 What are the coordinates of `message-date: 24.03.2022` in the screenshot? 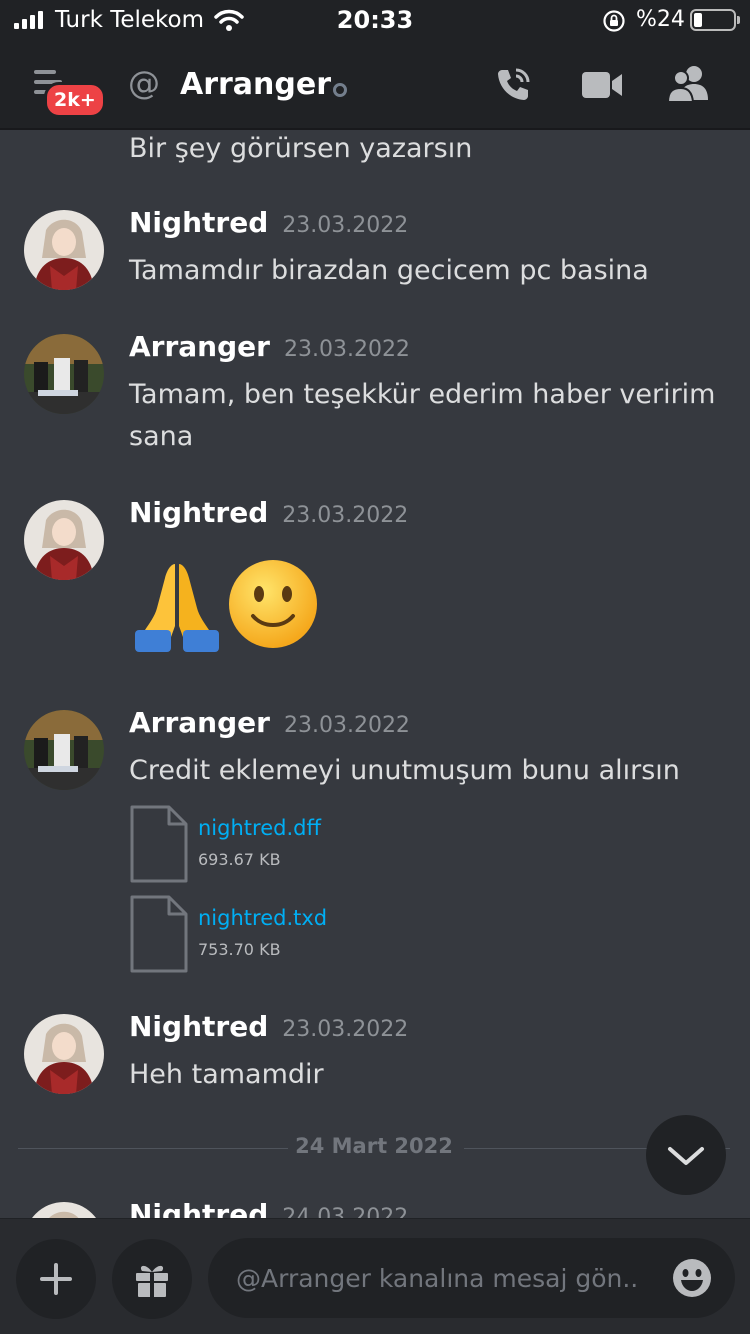 It's located at (345, 1211).